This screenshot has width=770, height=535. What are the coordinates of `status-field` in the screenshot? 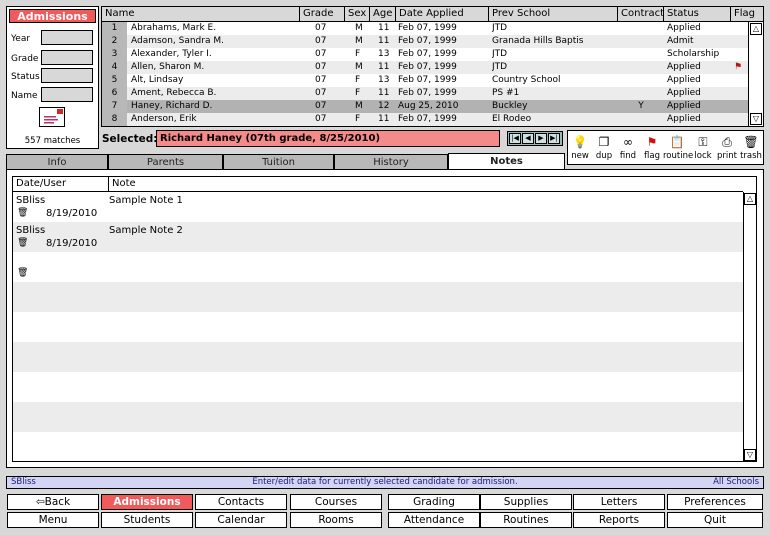 It's located at (67, 75).